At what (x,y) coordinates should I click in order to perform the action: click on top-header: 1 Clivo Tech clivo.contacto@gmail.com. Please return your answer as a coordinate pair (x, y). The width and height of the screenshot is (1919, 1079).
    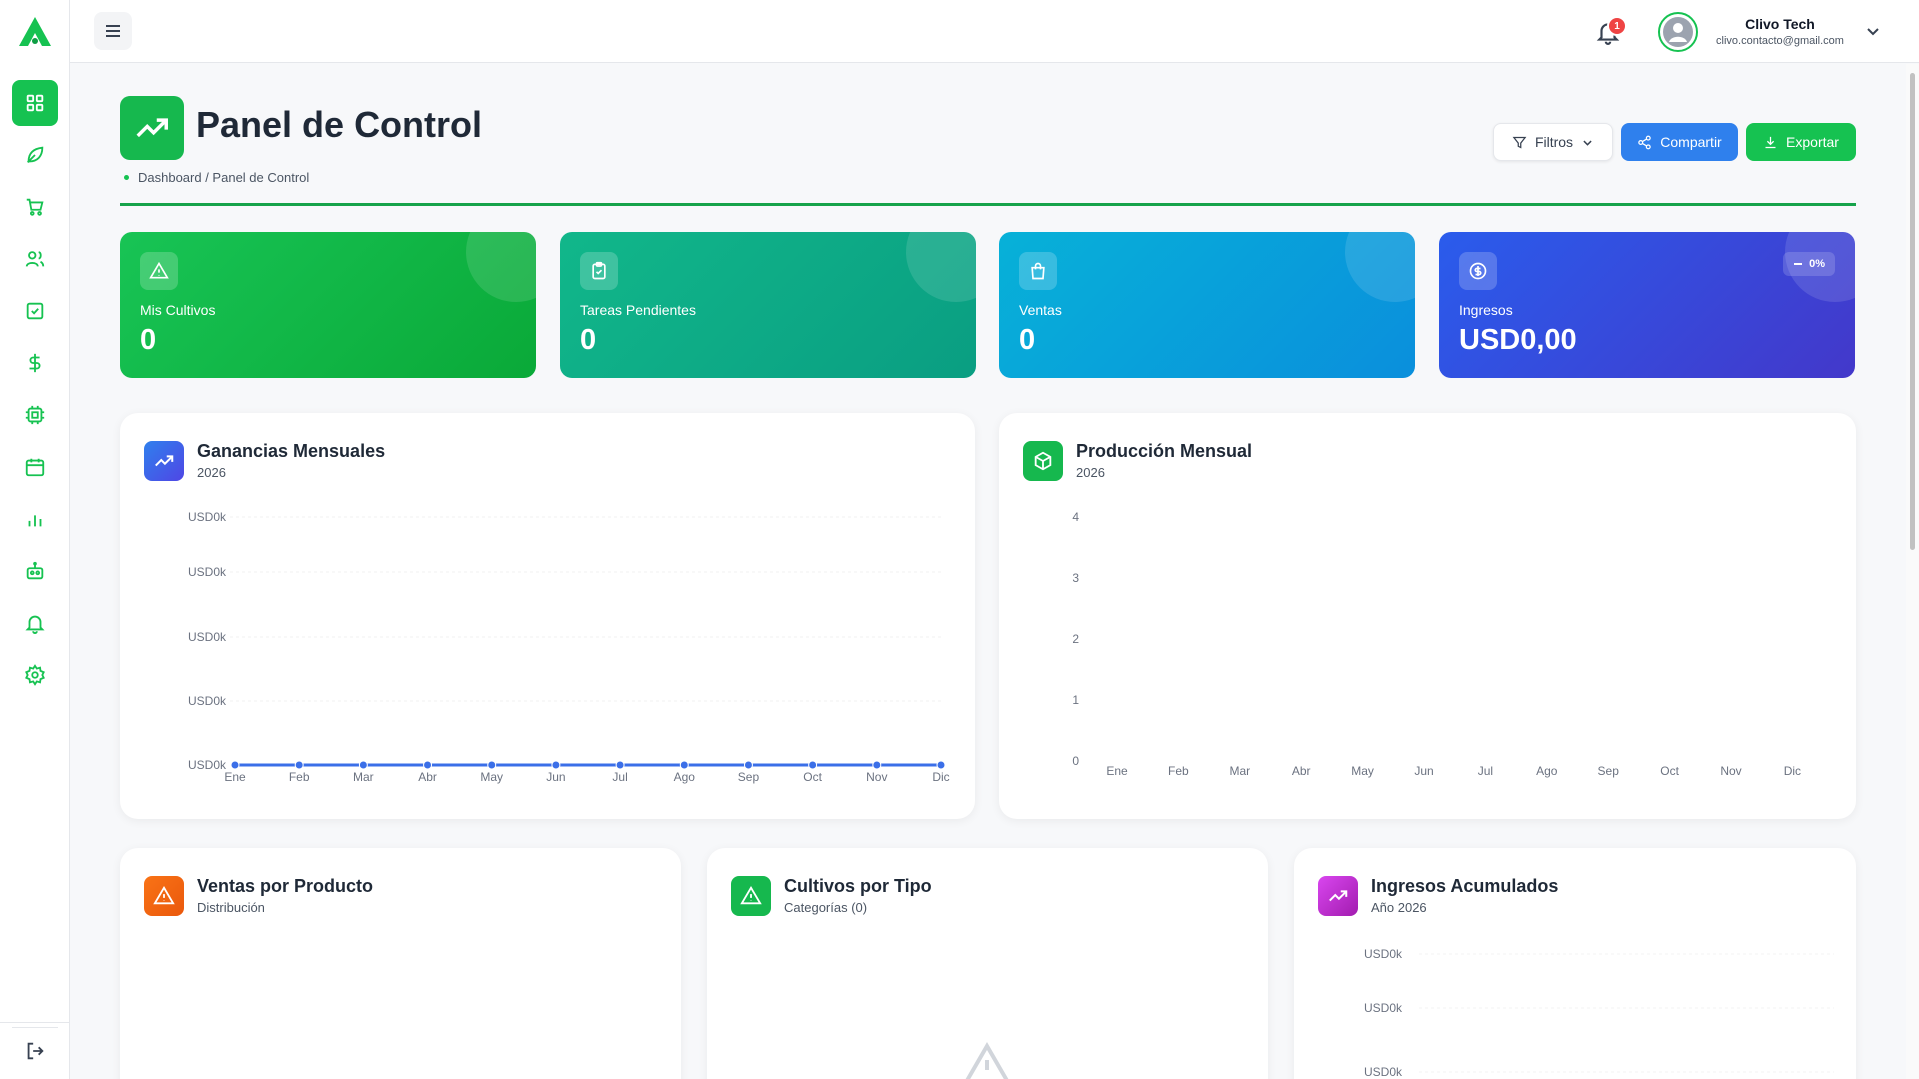
    Looking at the image, I should click on (994, 31).